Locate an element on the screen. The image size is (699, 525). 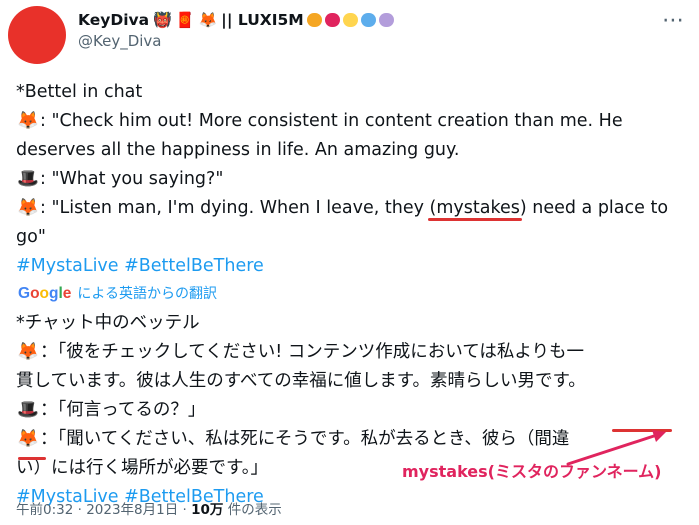
timestamp: 午前0:32 · 2023年8月1日 · is located at coordinates (103, 510).